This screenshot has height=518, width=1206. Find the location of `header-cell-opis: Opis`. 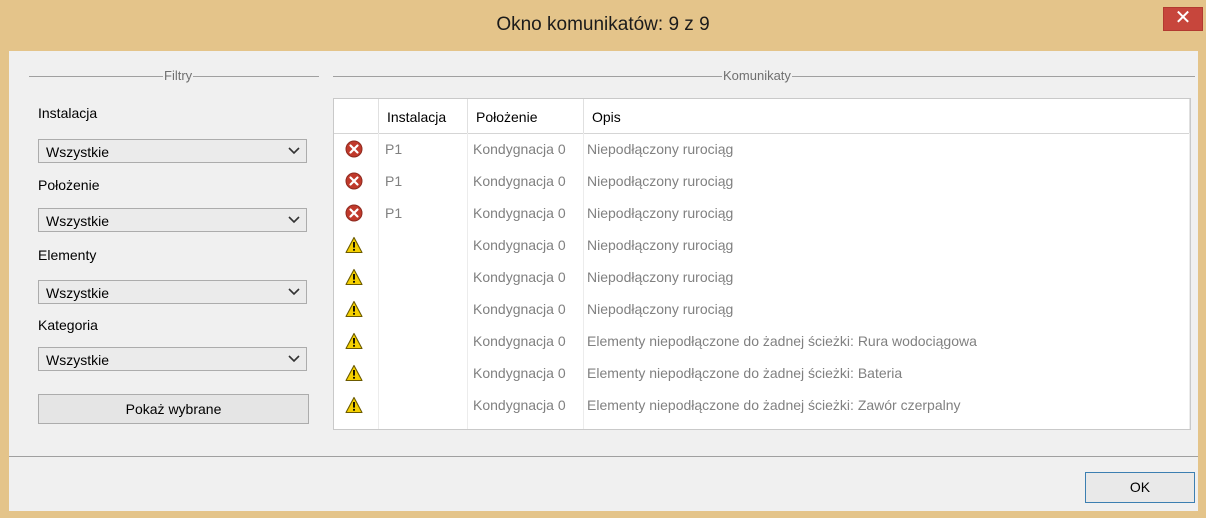

header-cell-opis: Opis is located at coordinates (887, 116).